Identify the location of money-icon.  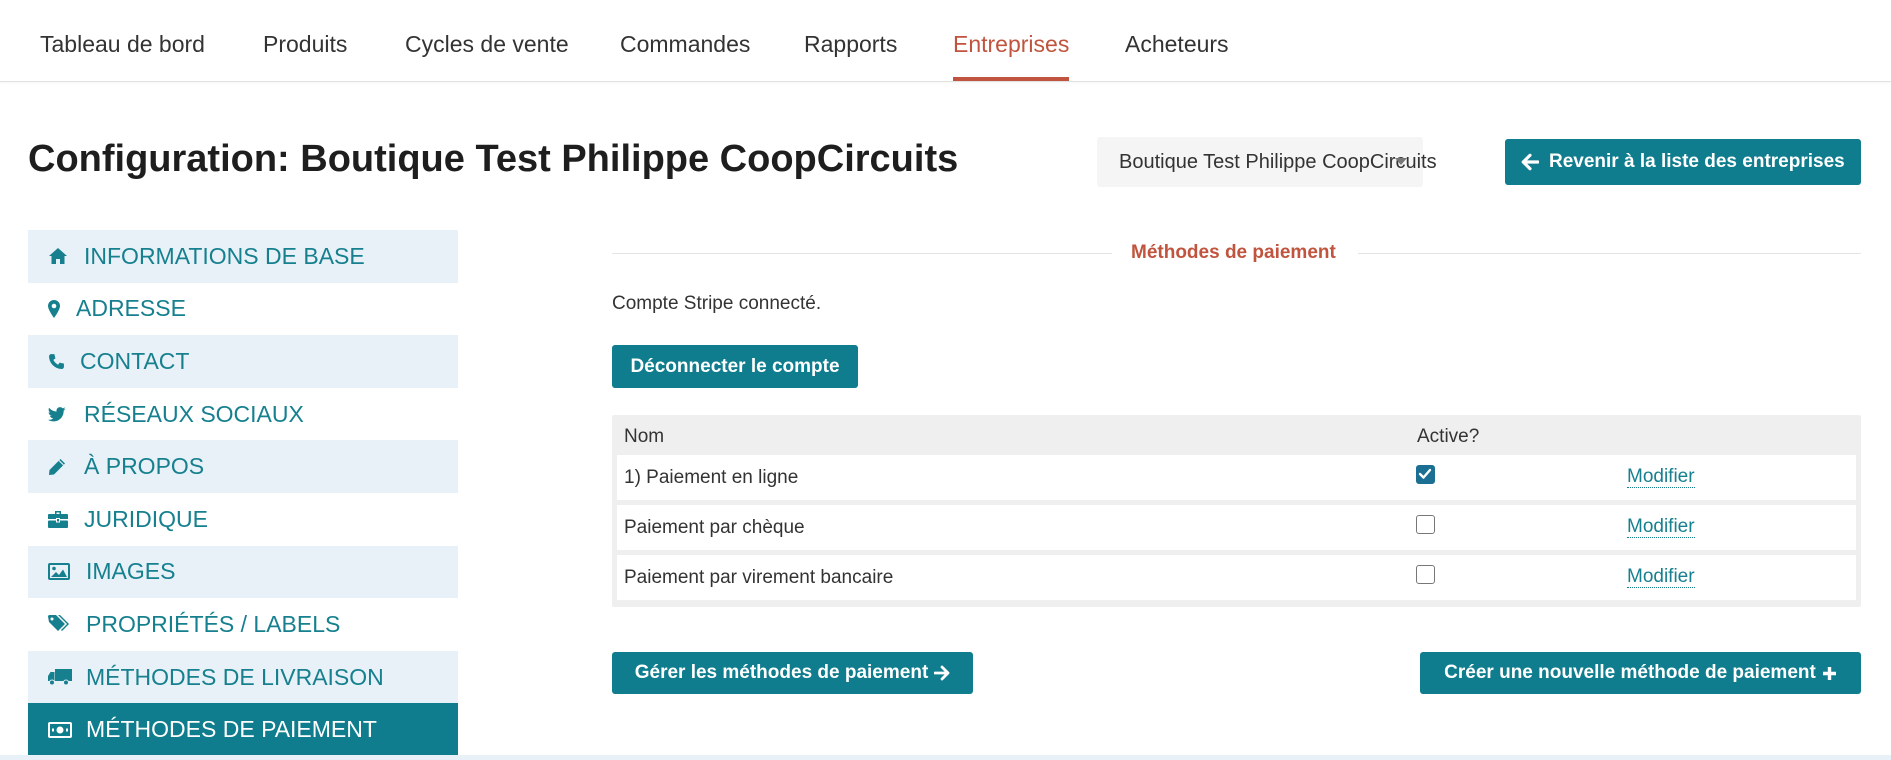
(63, 729).